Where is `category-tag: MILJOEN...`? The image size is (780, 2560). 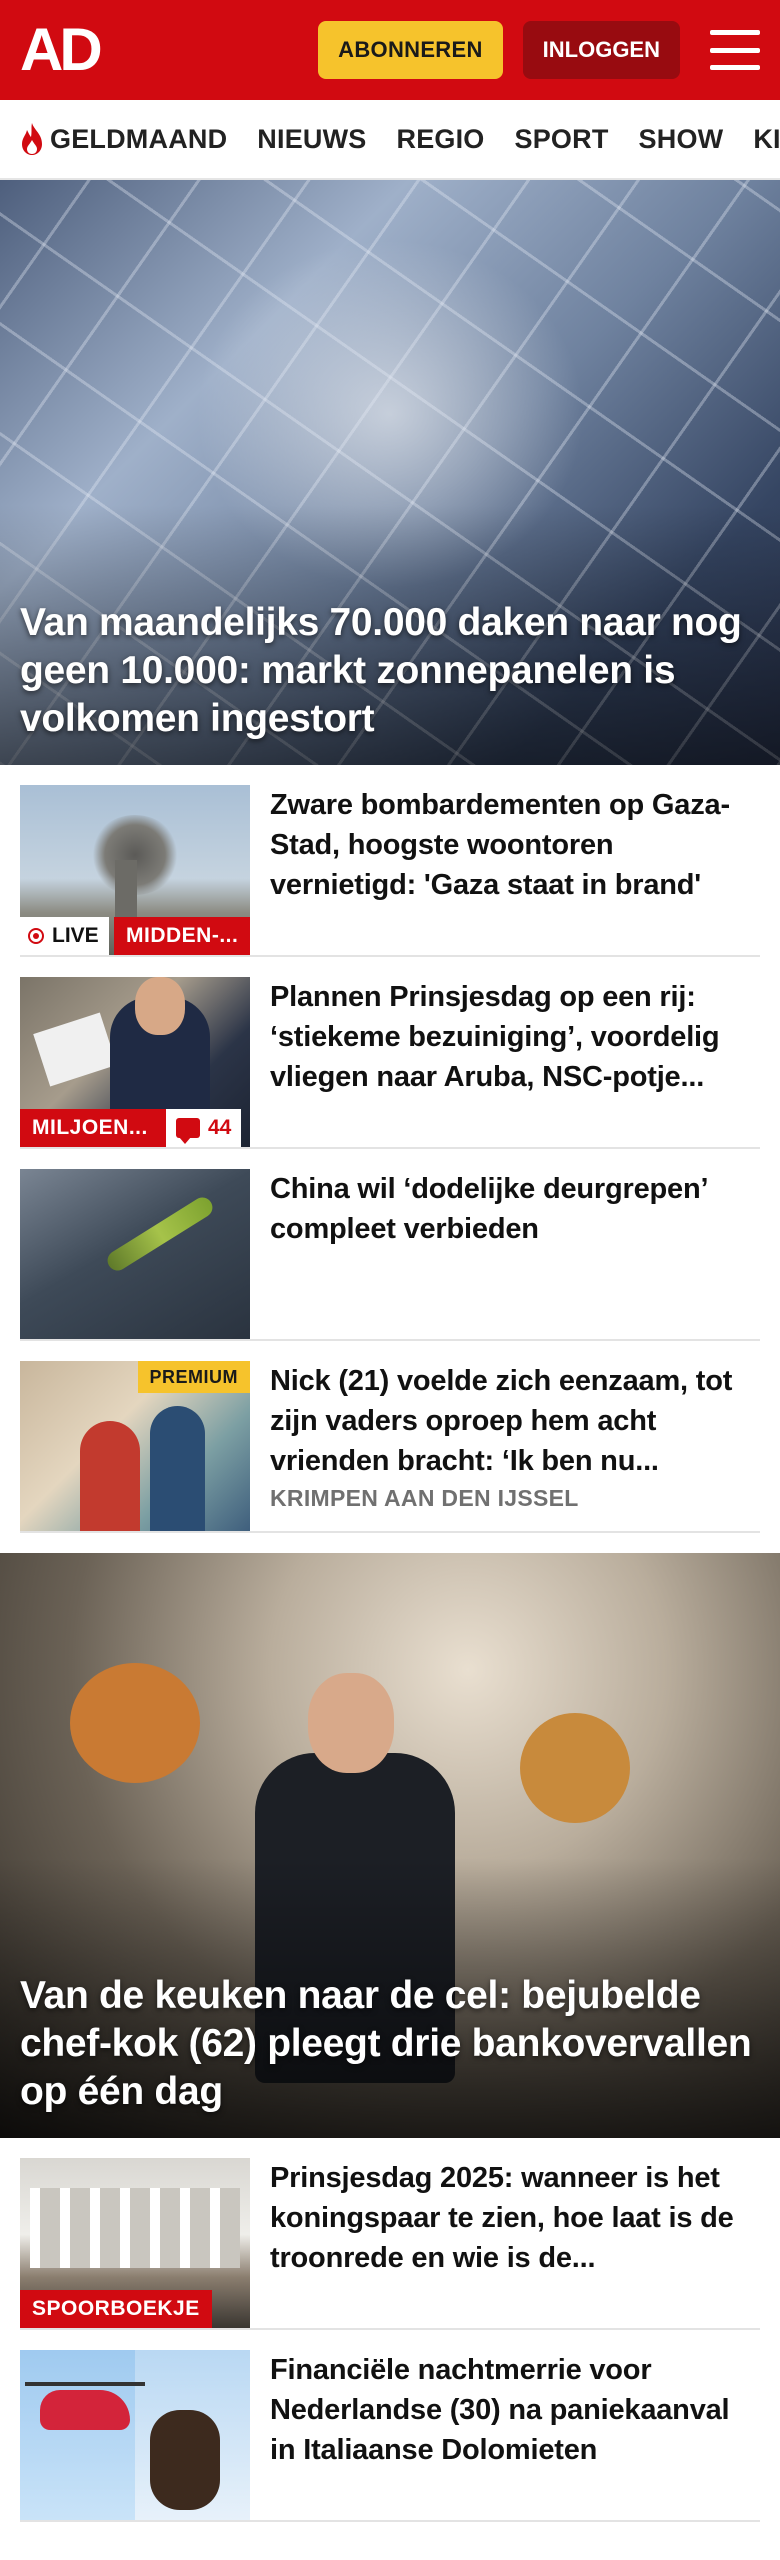 category-tag: MILJOEN... is located at coordinates (93, 1128).